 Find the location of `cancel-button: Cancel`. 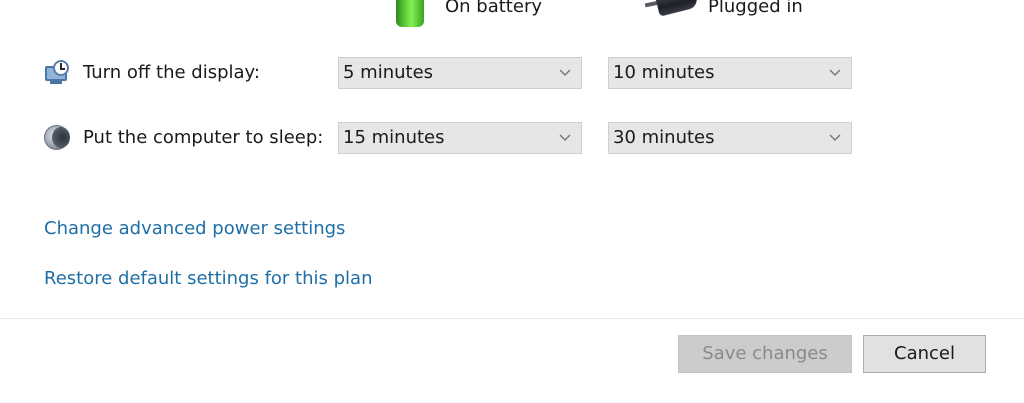

cancel-button: Cancel is located at coordinates (924, 354).